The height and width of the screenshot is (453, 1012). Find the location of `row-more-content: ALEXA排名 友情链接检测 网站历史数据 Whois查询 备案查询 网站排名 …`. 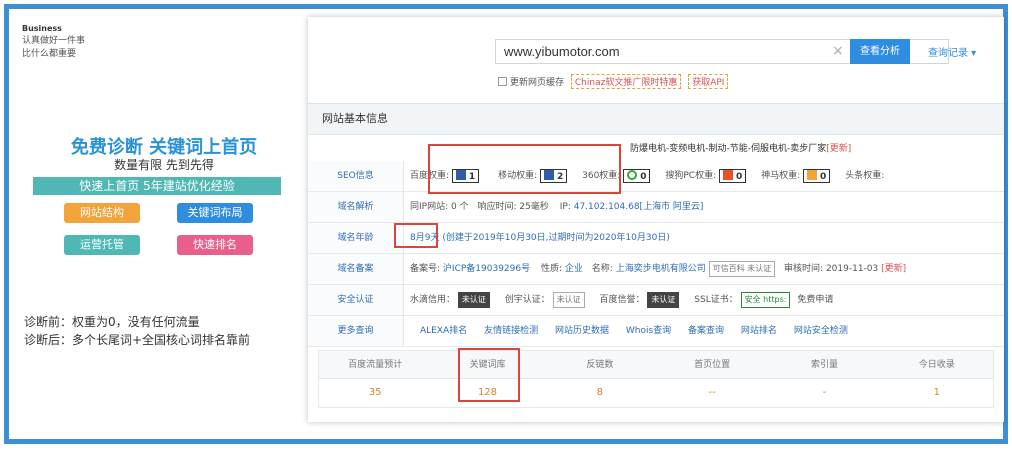

row-more-content: ALEXA排名 友情链接检测 网站历史数据 Whois查询 备案查询 网站排名 … is located at coordinates (641, 331).